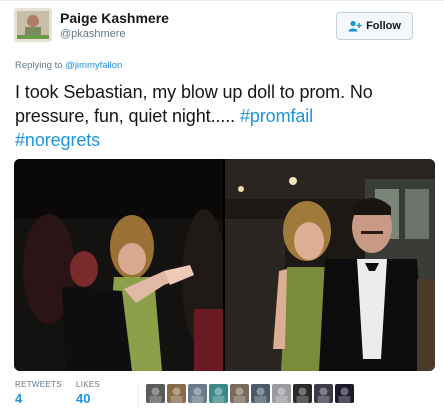 Image resolution: width=444 pixels, height=413 pixels. I want to click on retweets-count: 4, so click(19, 398).